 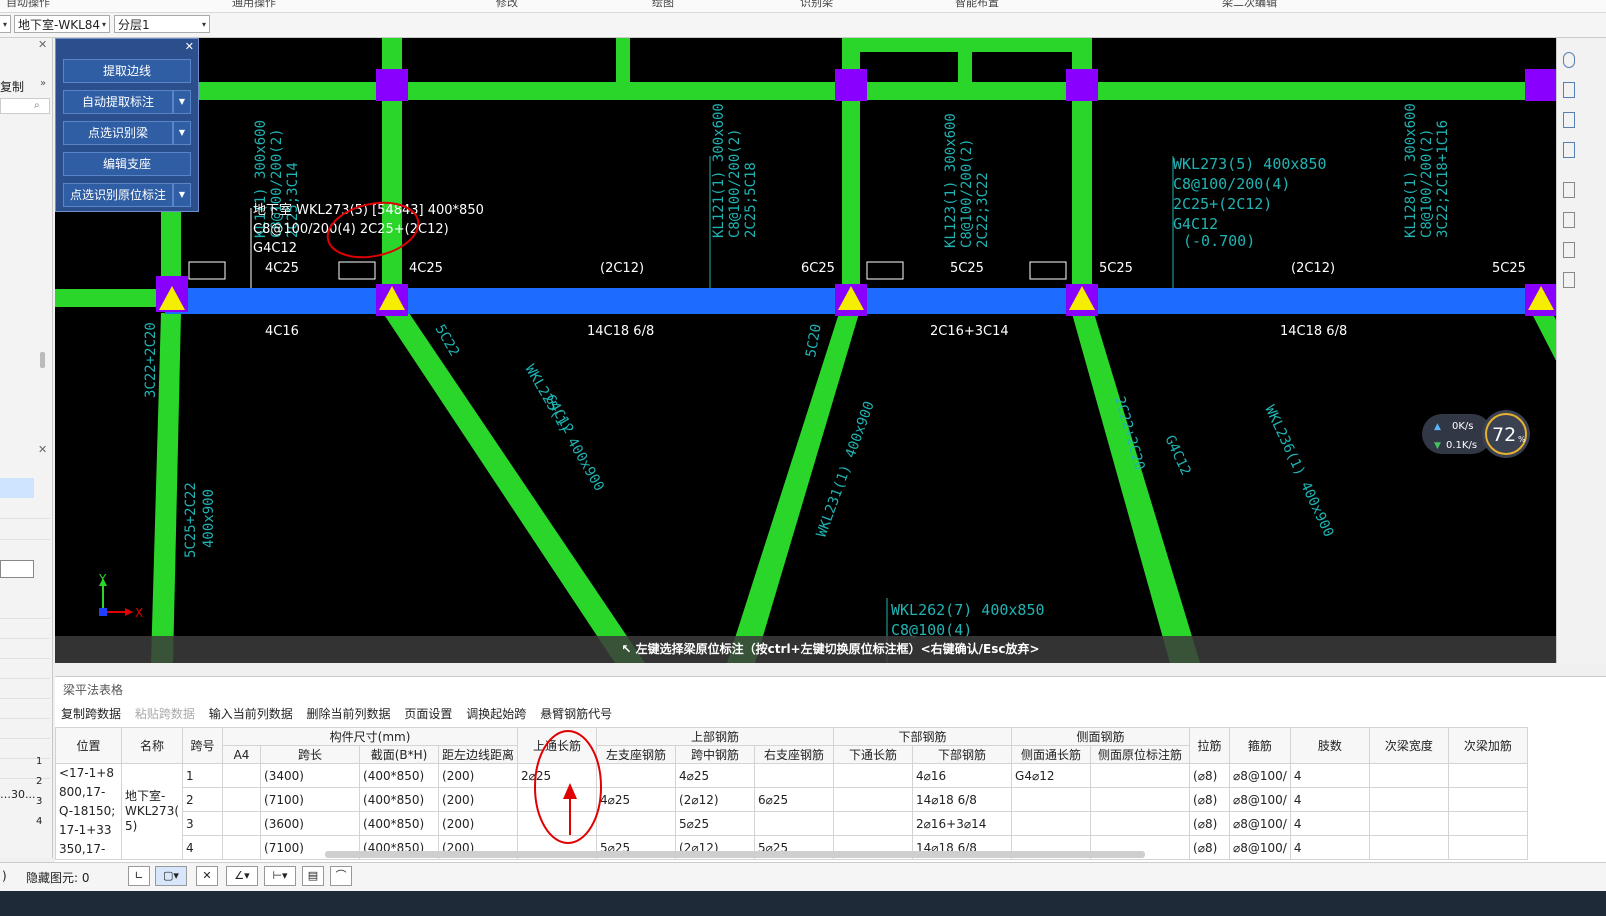 I want to click on close-icon: ✕, so click(x=42, y=449).